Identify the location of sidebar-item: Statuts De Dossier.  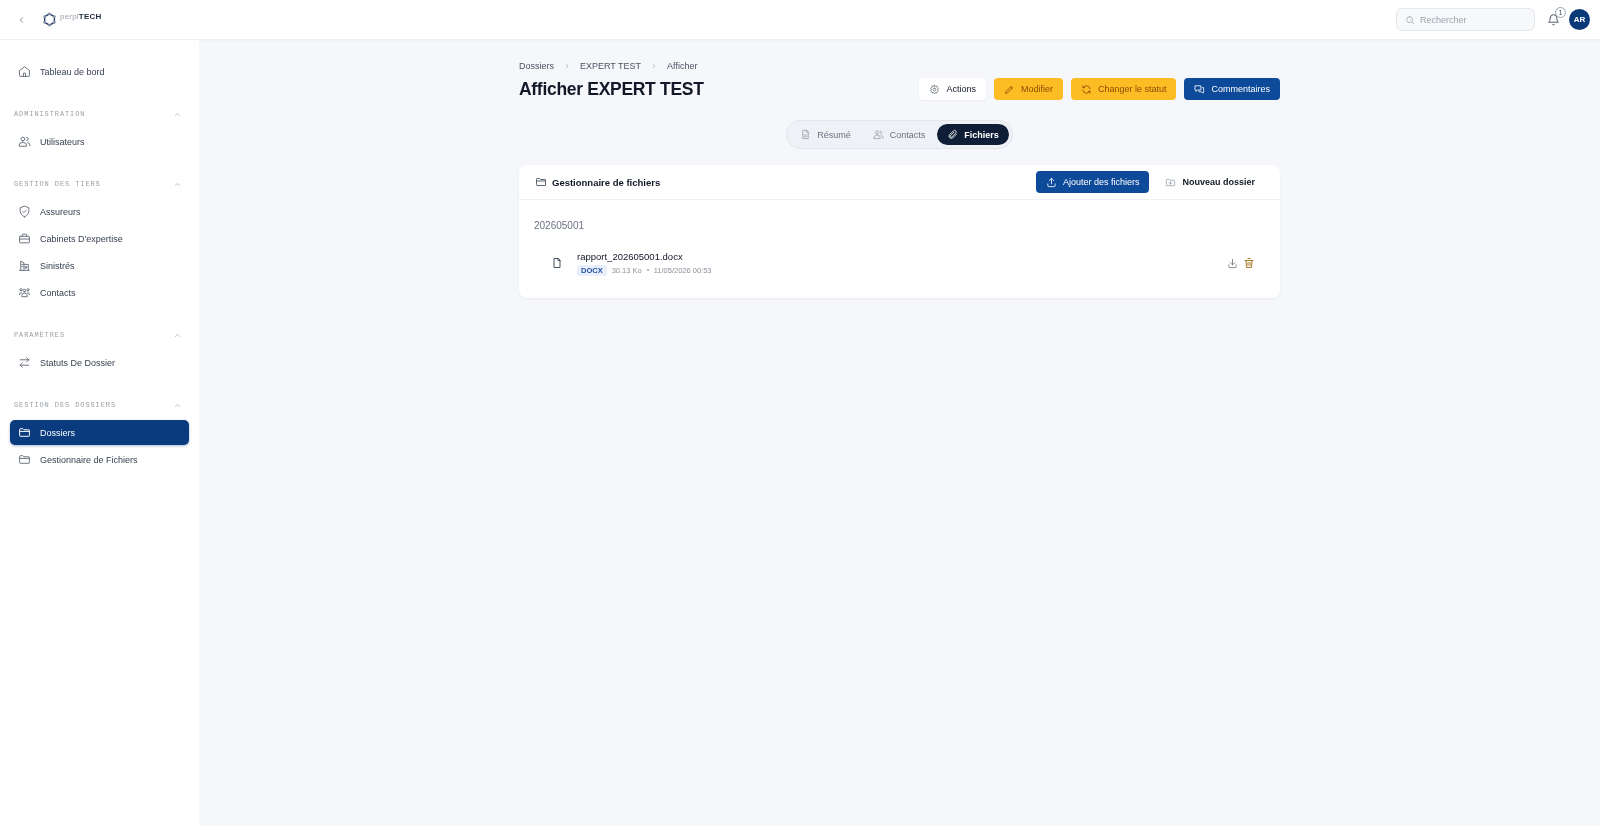
(99, 362).